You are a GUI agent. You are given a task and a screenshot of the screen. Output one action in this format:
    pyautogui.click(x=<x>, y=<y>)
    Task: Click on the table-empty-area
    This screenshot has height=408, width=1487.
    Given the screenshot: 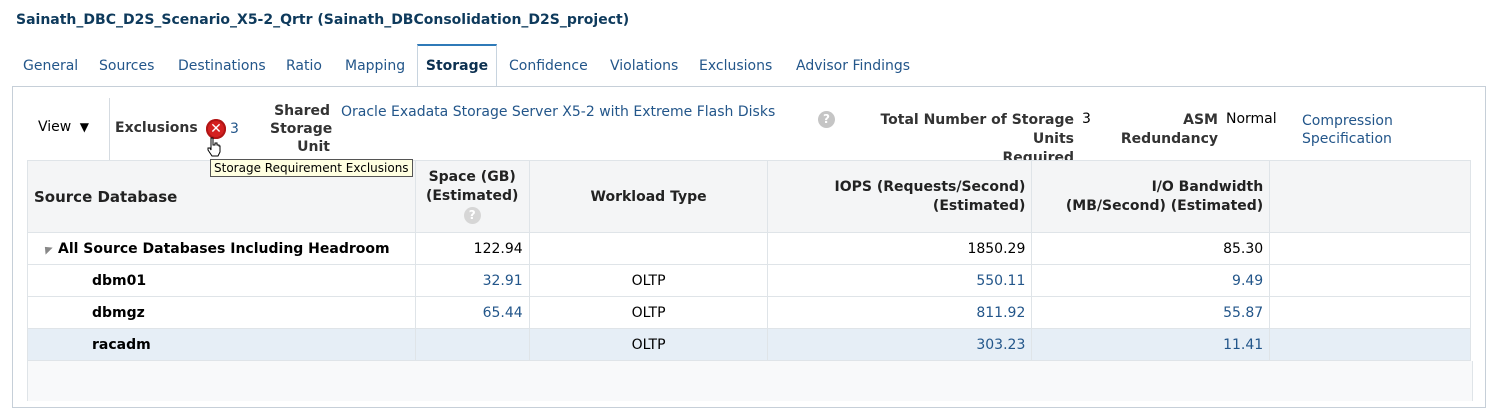 What is the action you would take?
    pyautogui.click(x=750, y=381)
    